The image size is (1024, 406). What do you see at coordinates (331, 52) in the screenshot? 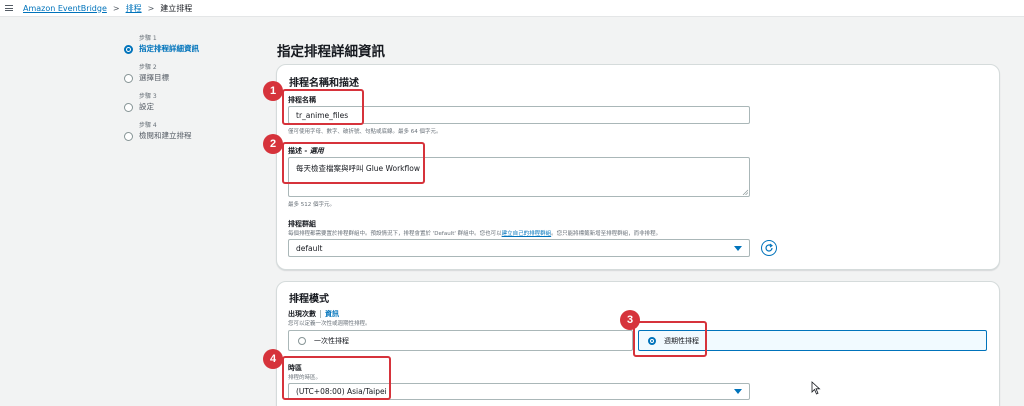
I see `page-title: 指定排程詳細資訊` at bounding box center [331, 52].